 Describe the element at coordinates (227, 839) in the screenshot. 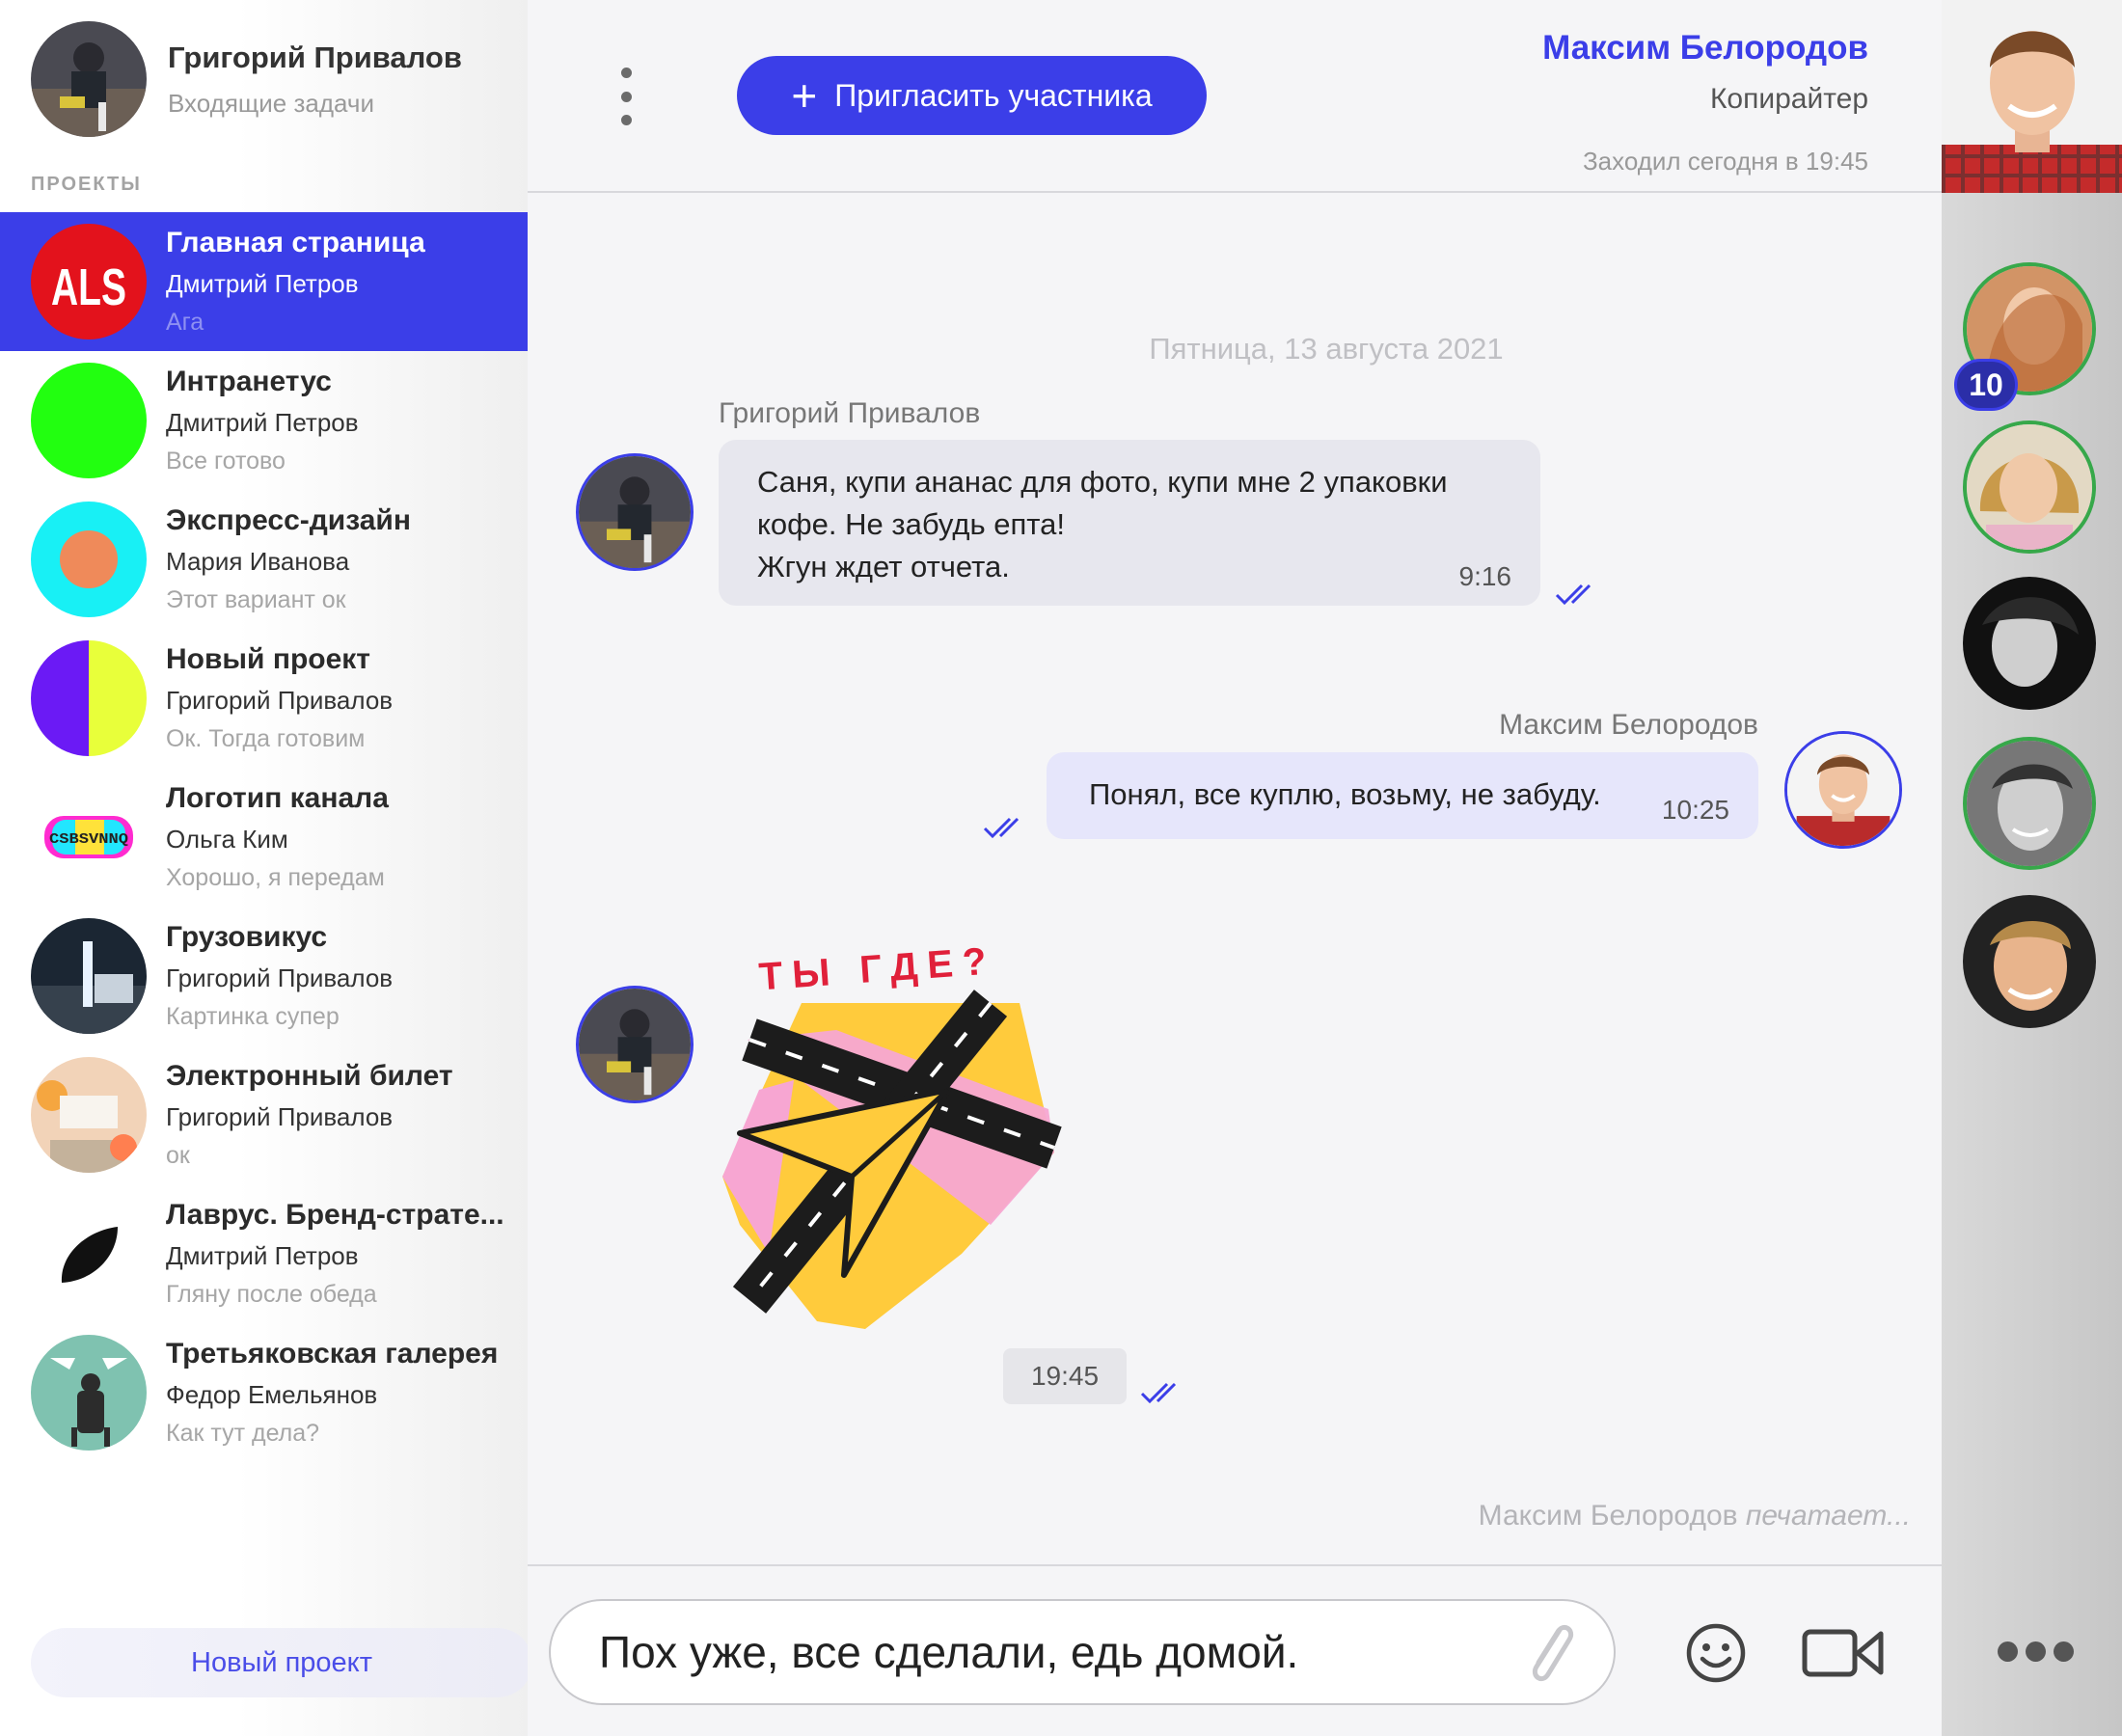

I see `project-author: Ольга Ким` at that location.